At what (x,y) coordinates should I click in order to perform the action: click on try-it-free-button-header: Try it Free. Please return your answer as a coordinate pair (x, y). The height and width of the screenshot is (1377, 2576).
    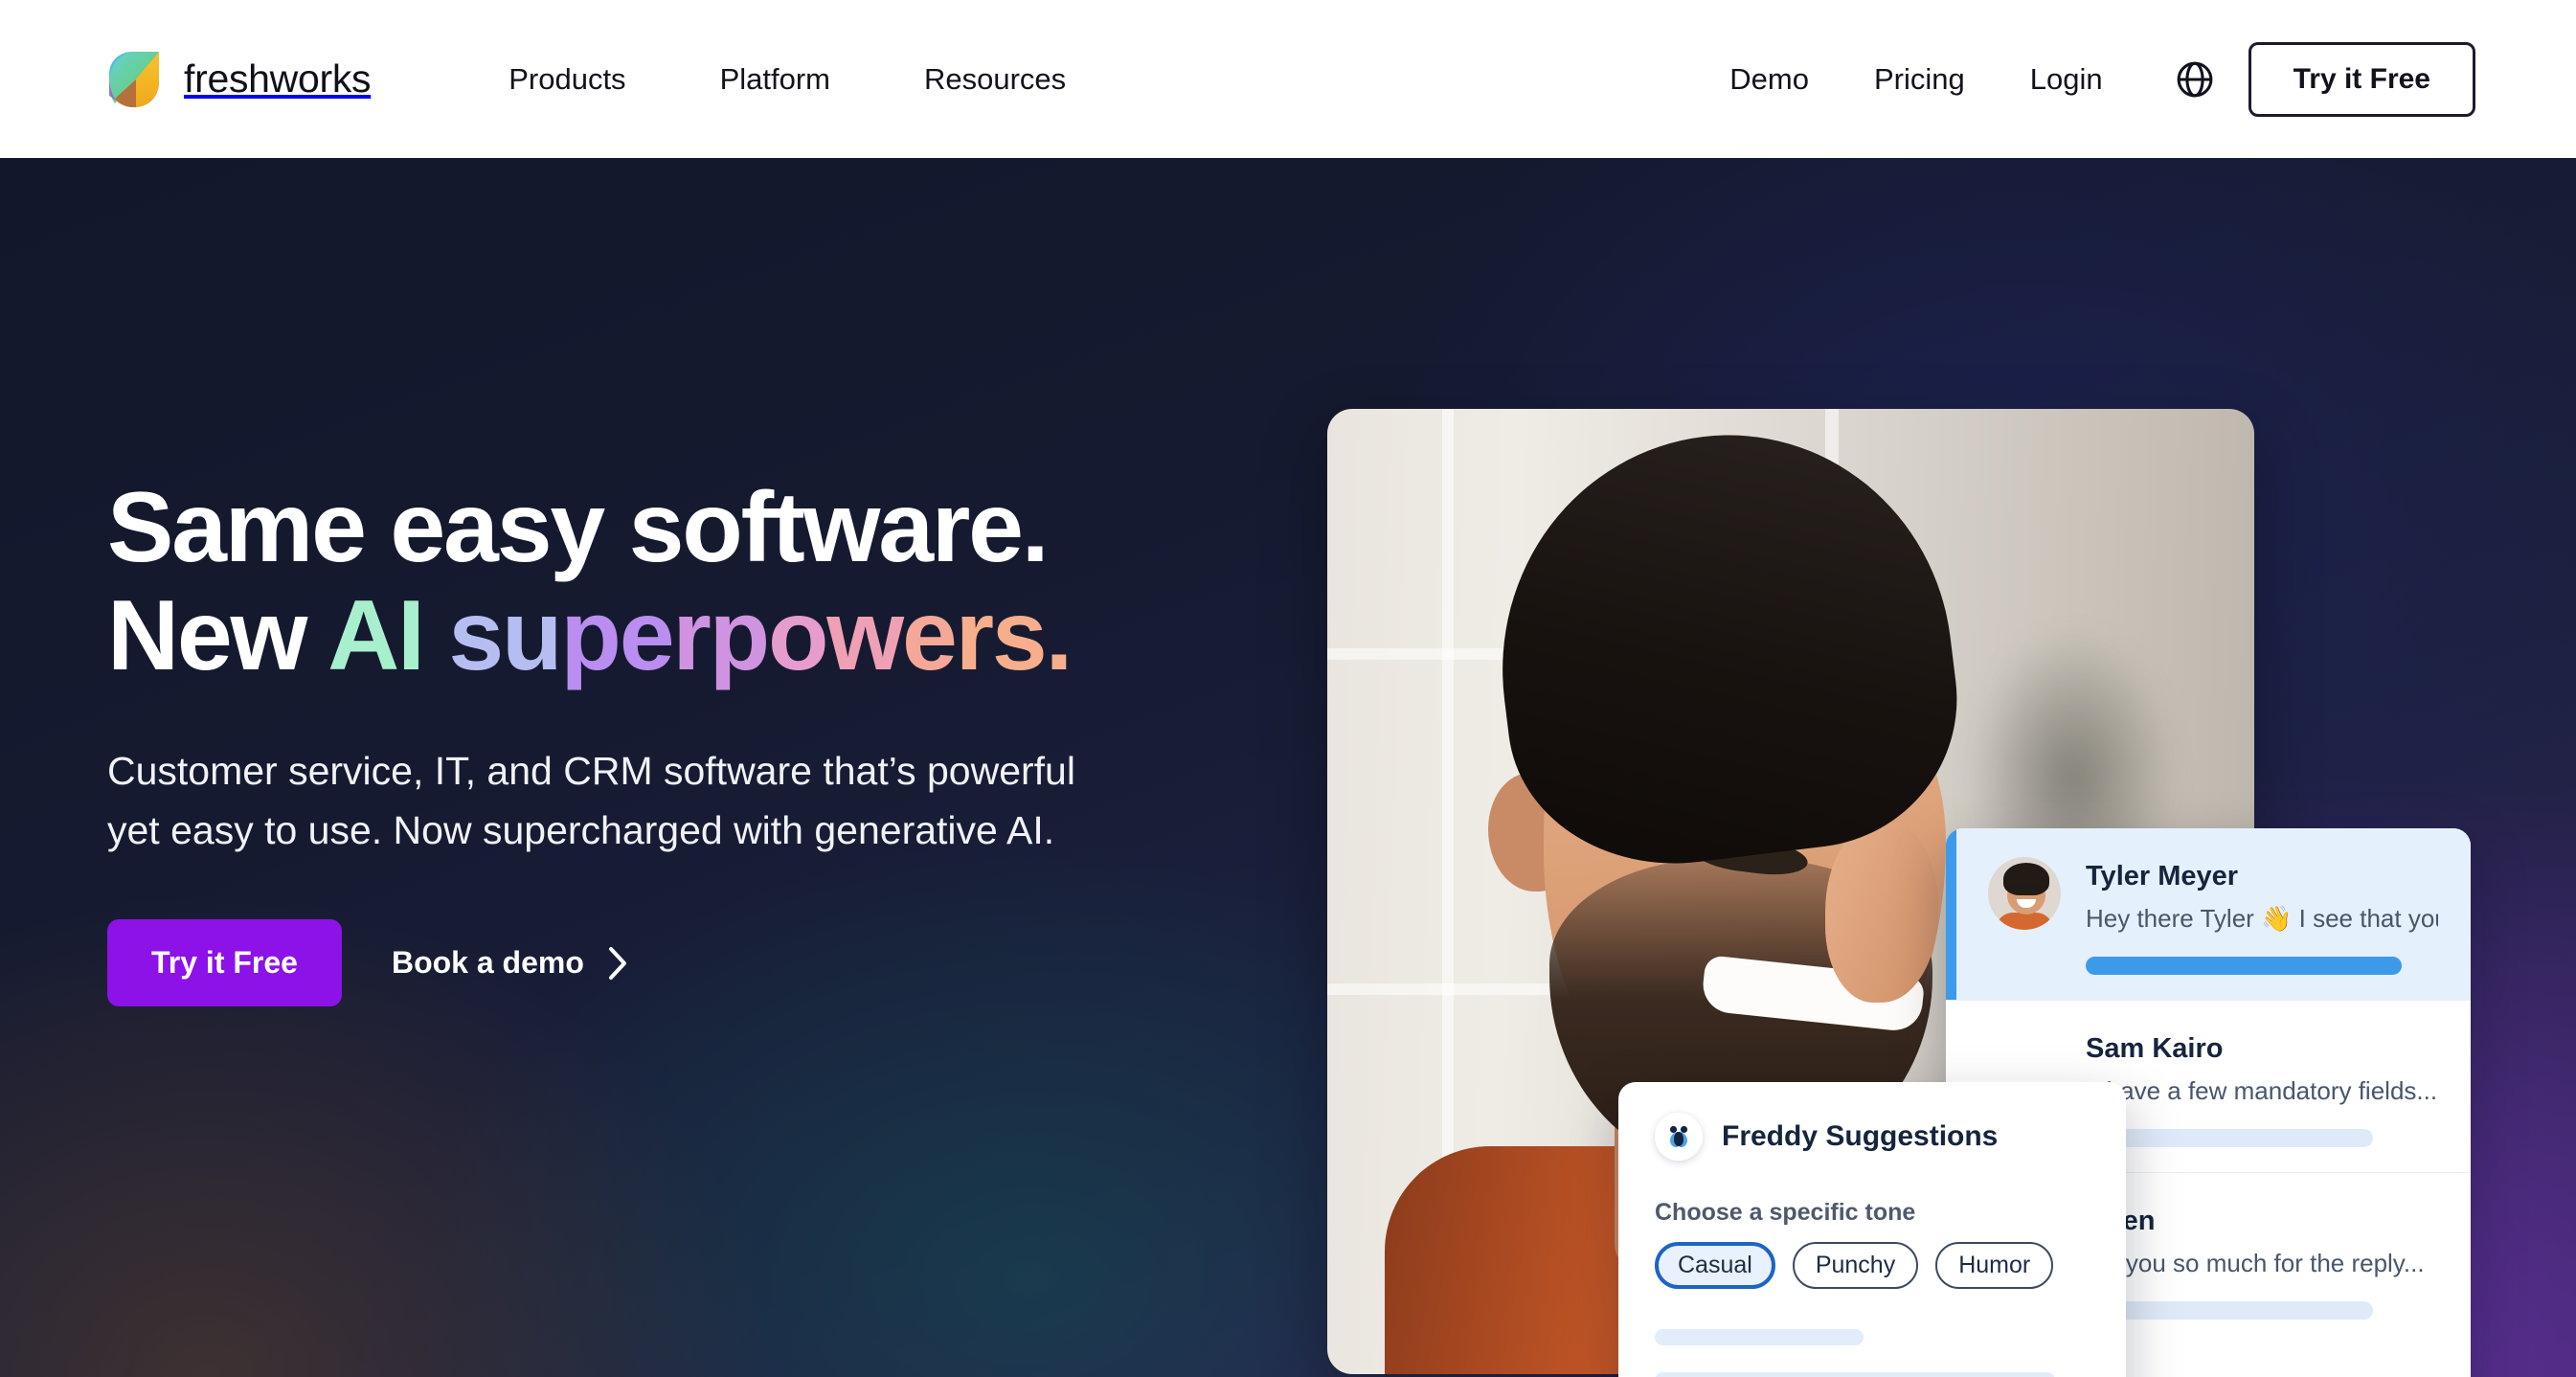
    Looking at the image, I should click on (2361, 79).